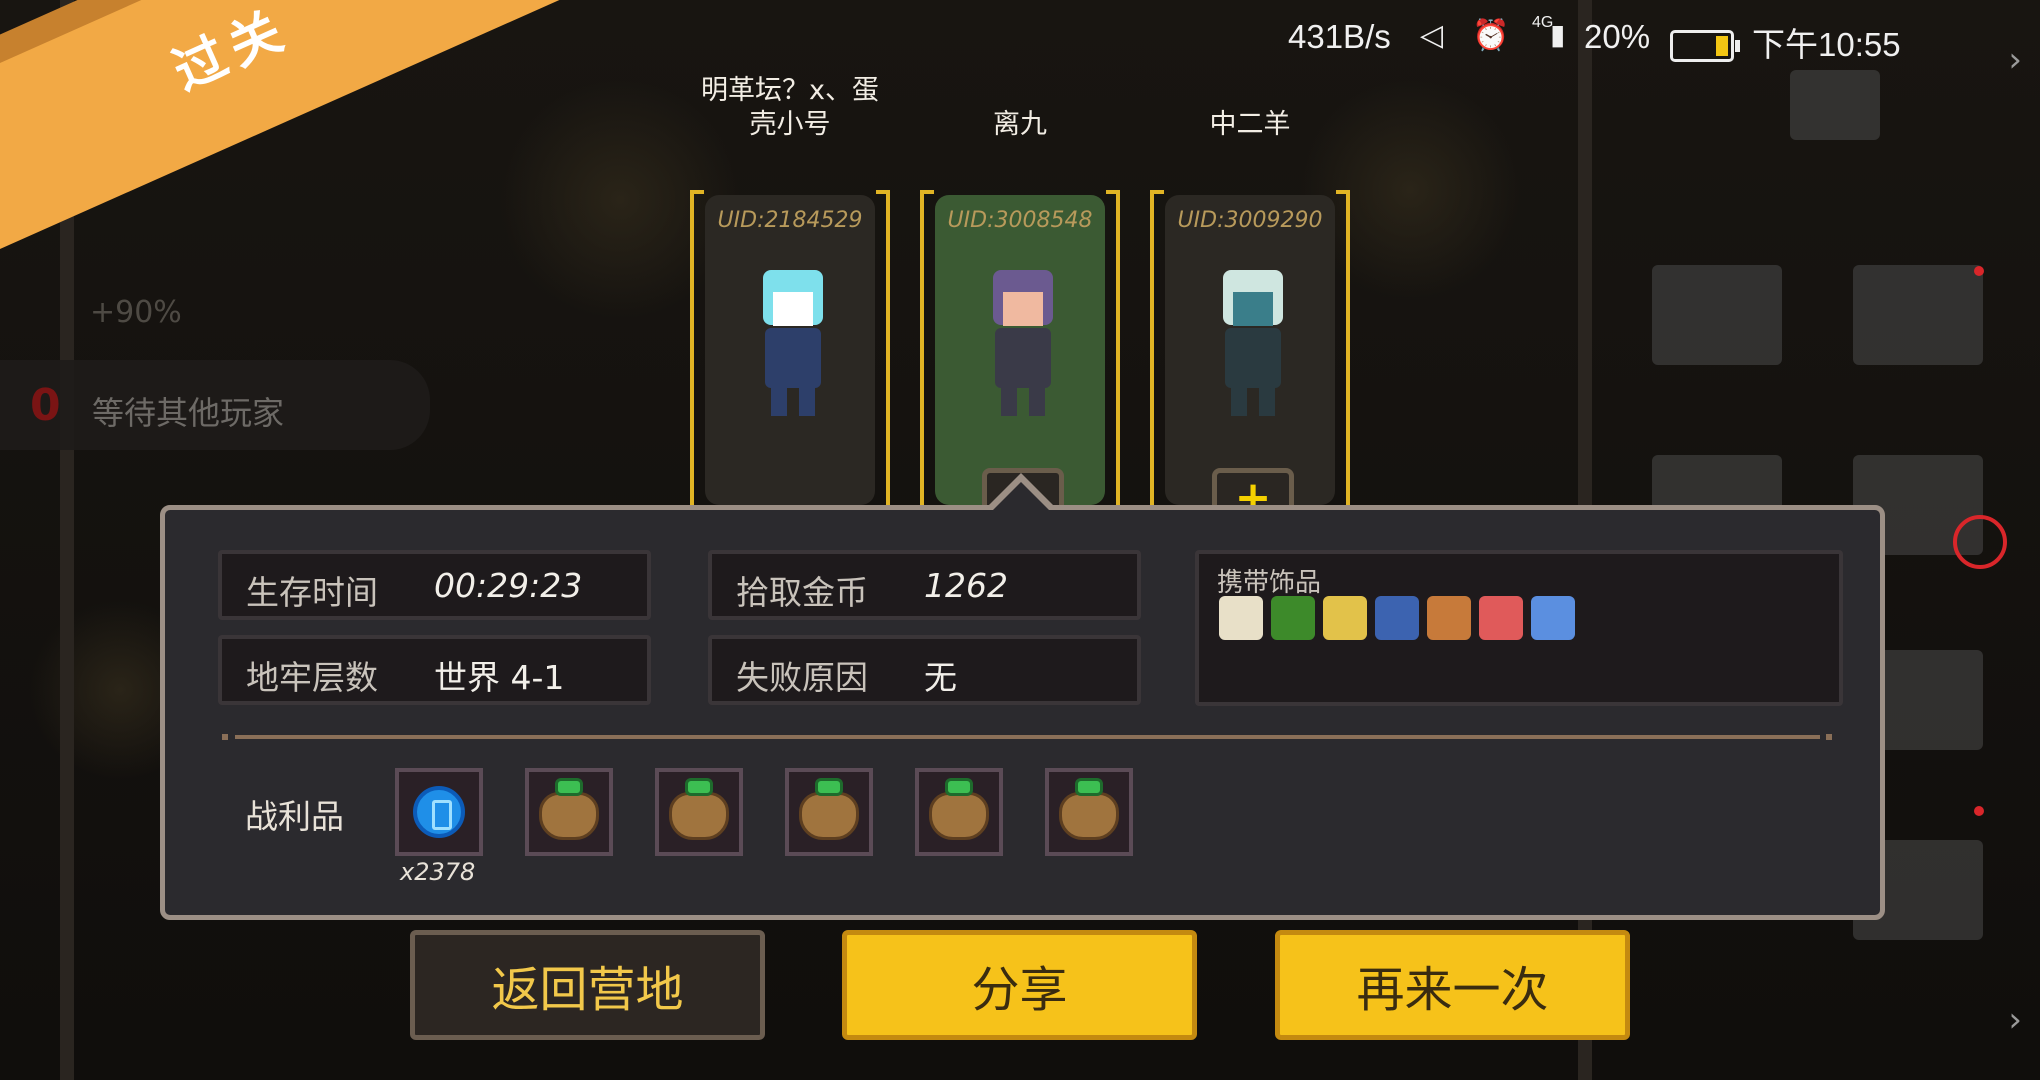  Describe the element at coordinates (136, 312) in the screenshot. I see `bonus-percent: +90%` at that location.